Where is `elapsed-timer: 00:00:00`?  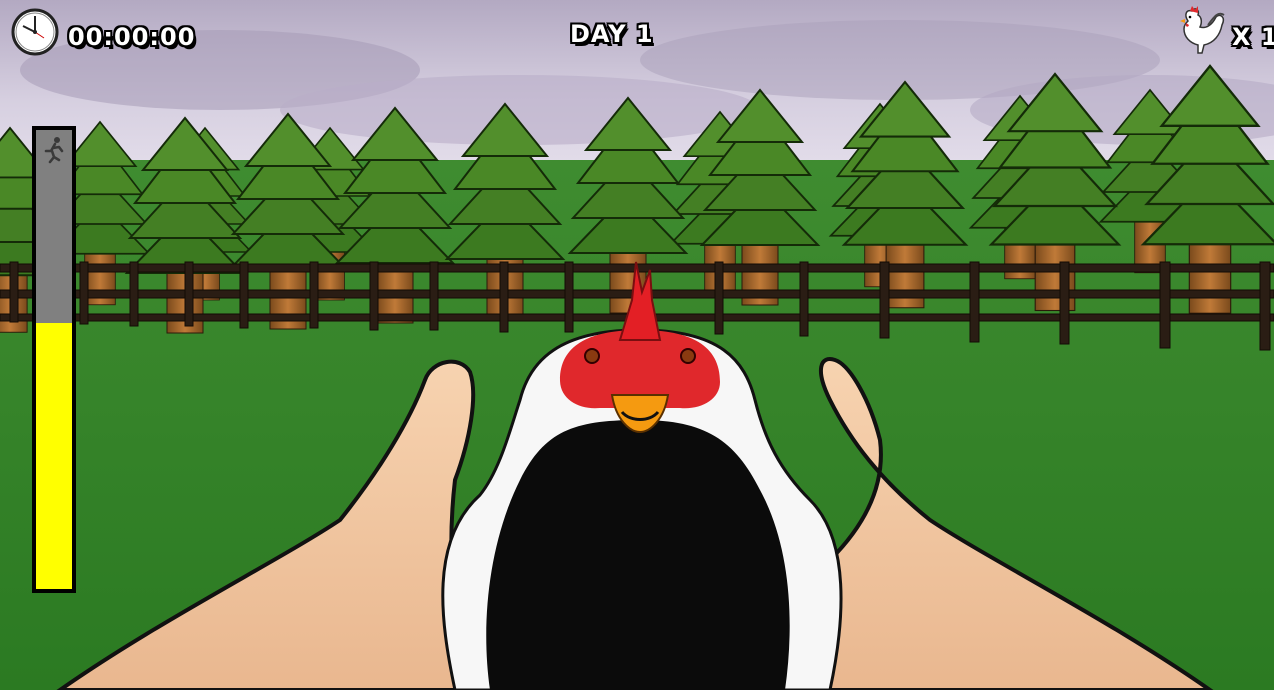 elapsed-timer: 00:00:00 is located at coordinates (132, 37).